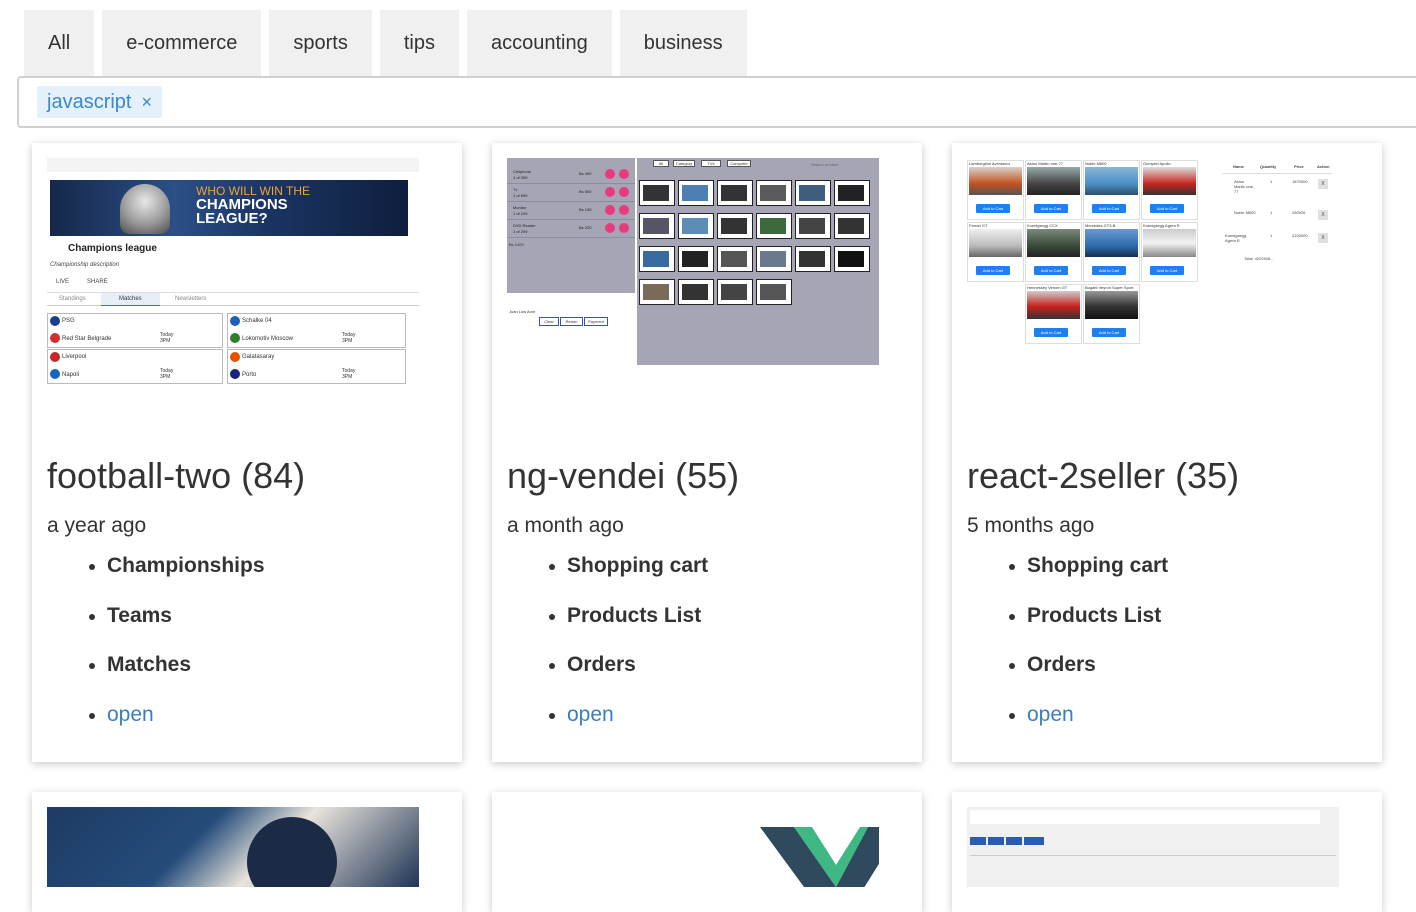  Describe the element at coordinates (257, 321) in the screenshot. I see `team-name: Schalke 04` at that location.